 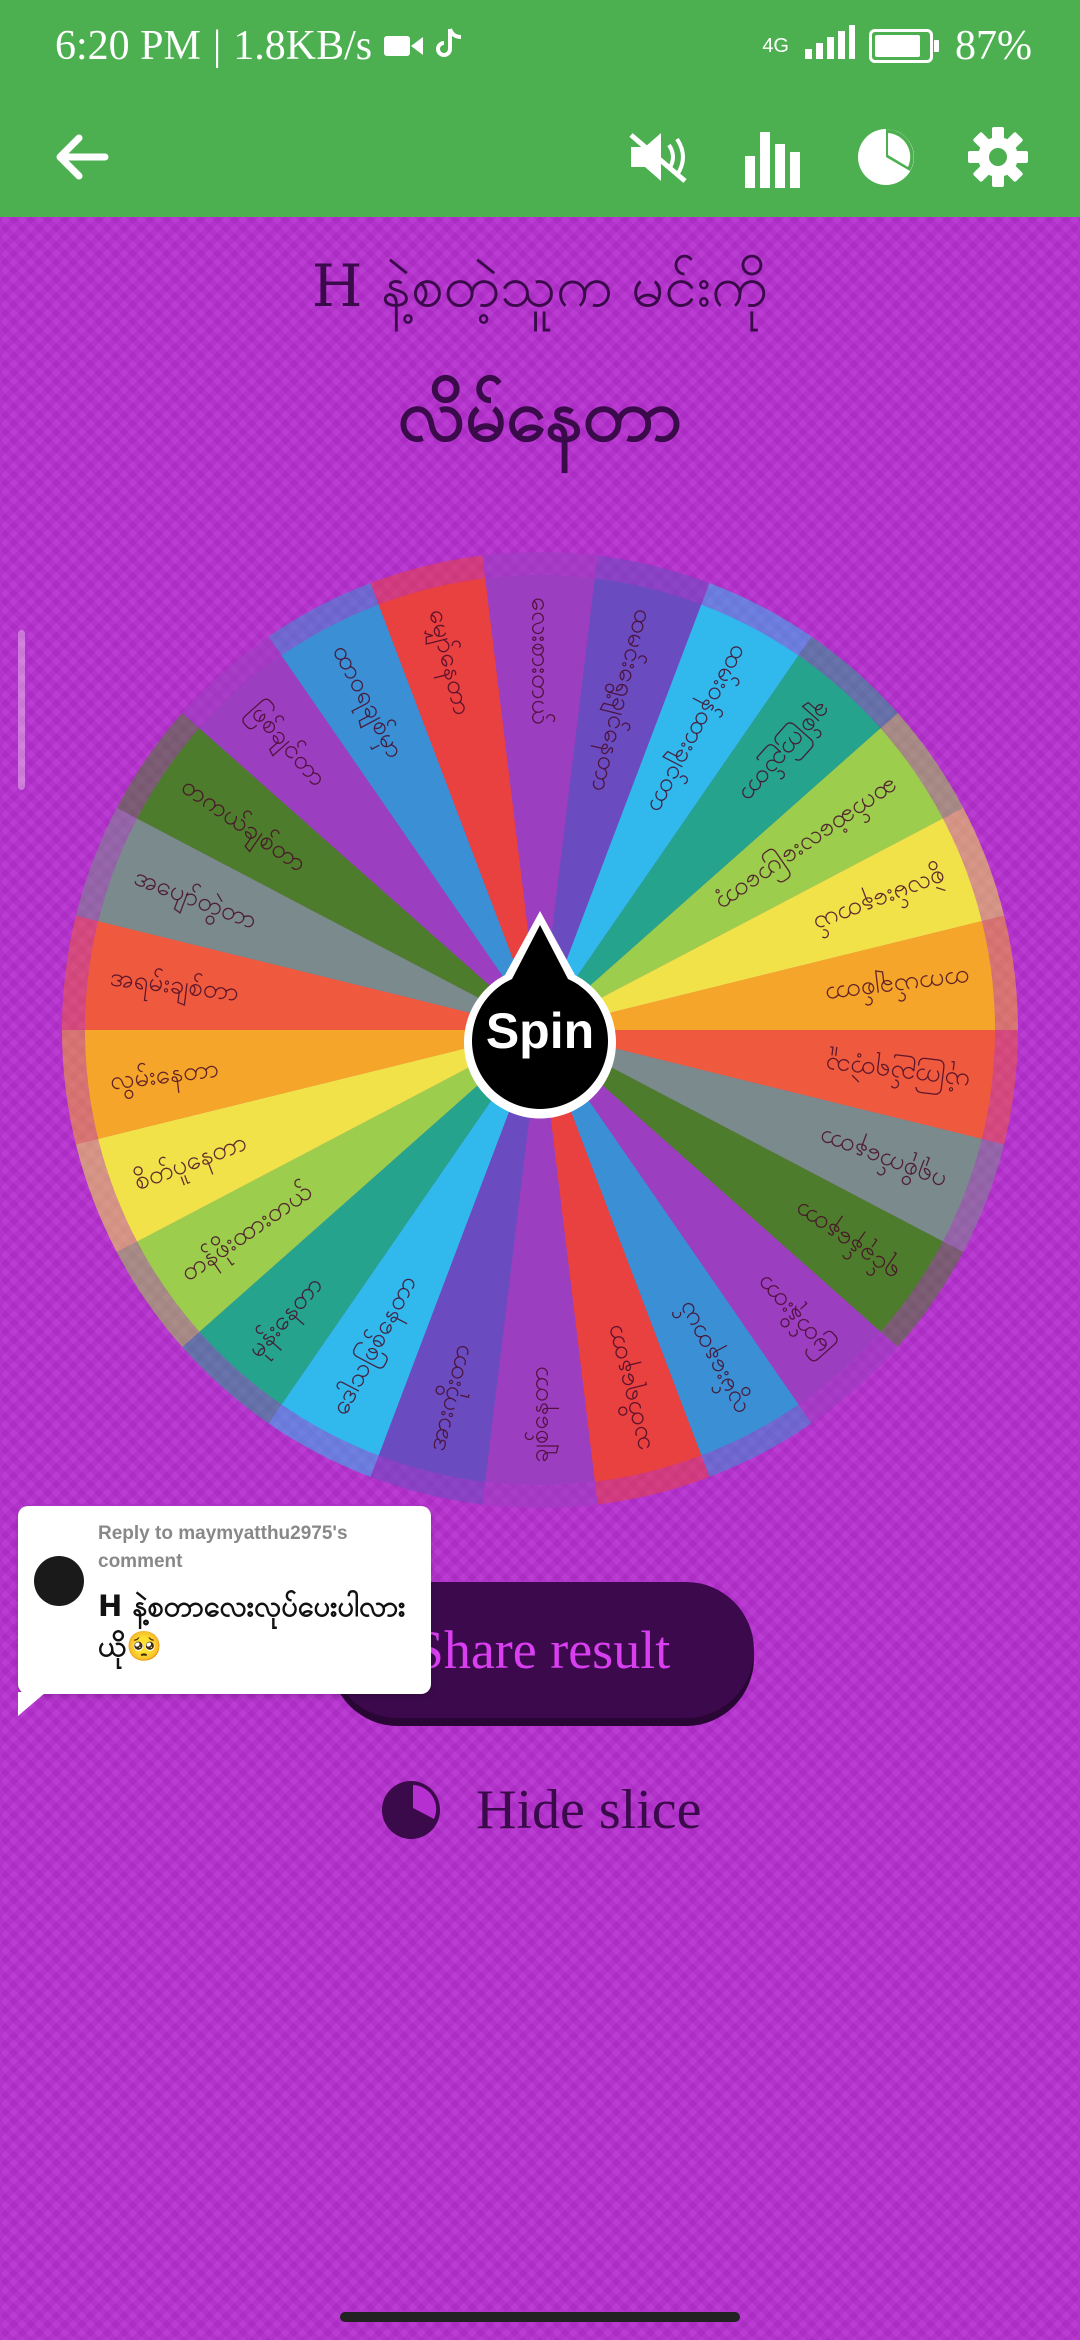 What do you see at coordinates (540, 2317) in the screenshot?
I see `home-indicator` at bounding box center [540, 2317].